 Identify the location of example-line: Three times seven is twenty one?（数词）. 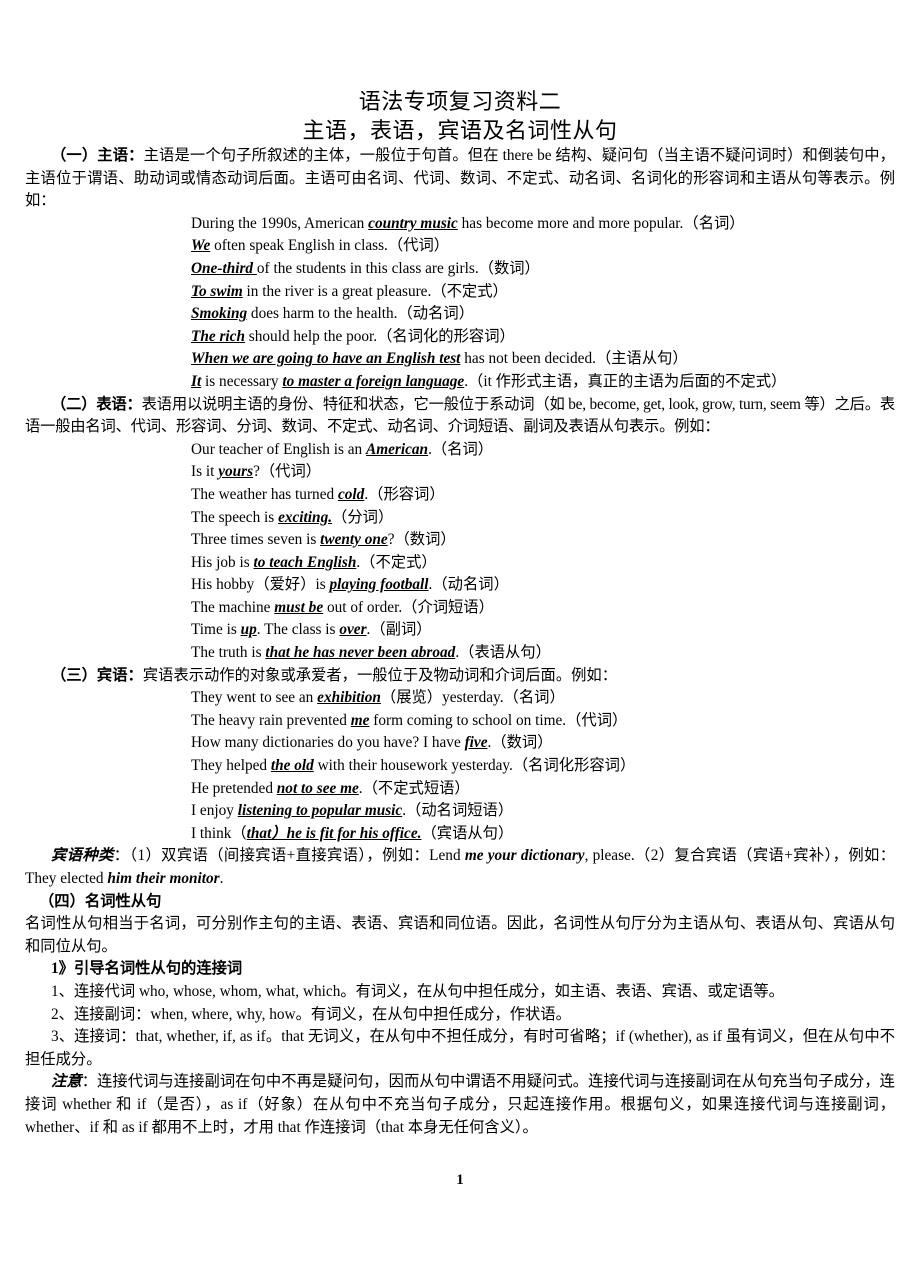
(460, 540).